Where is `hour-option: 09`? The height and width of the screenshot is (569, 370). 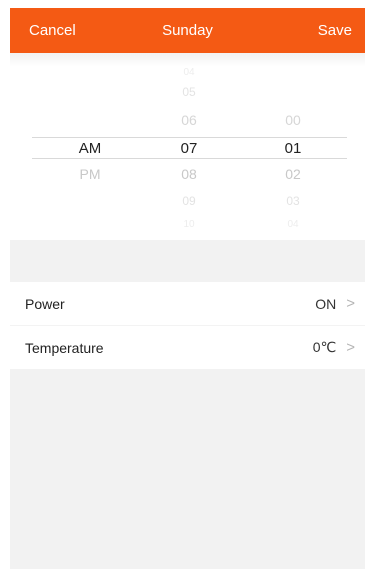 hour-option: 09 is located at coordinates (189, 201).